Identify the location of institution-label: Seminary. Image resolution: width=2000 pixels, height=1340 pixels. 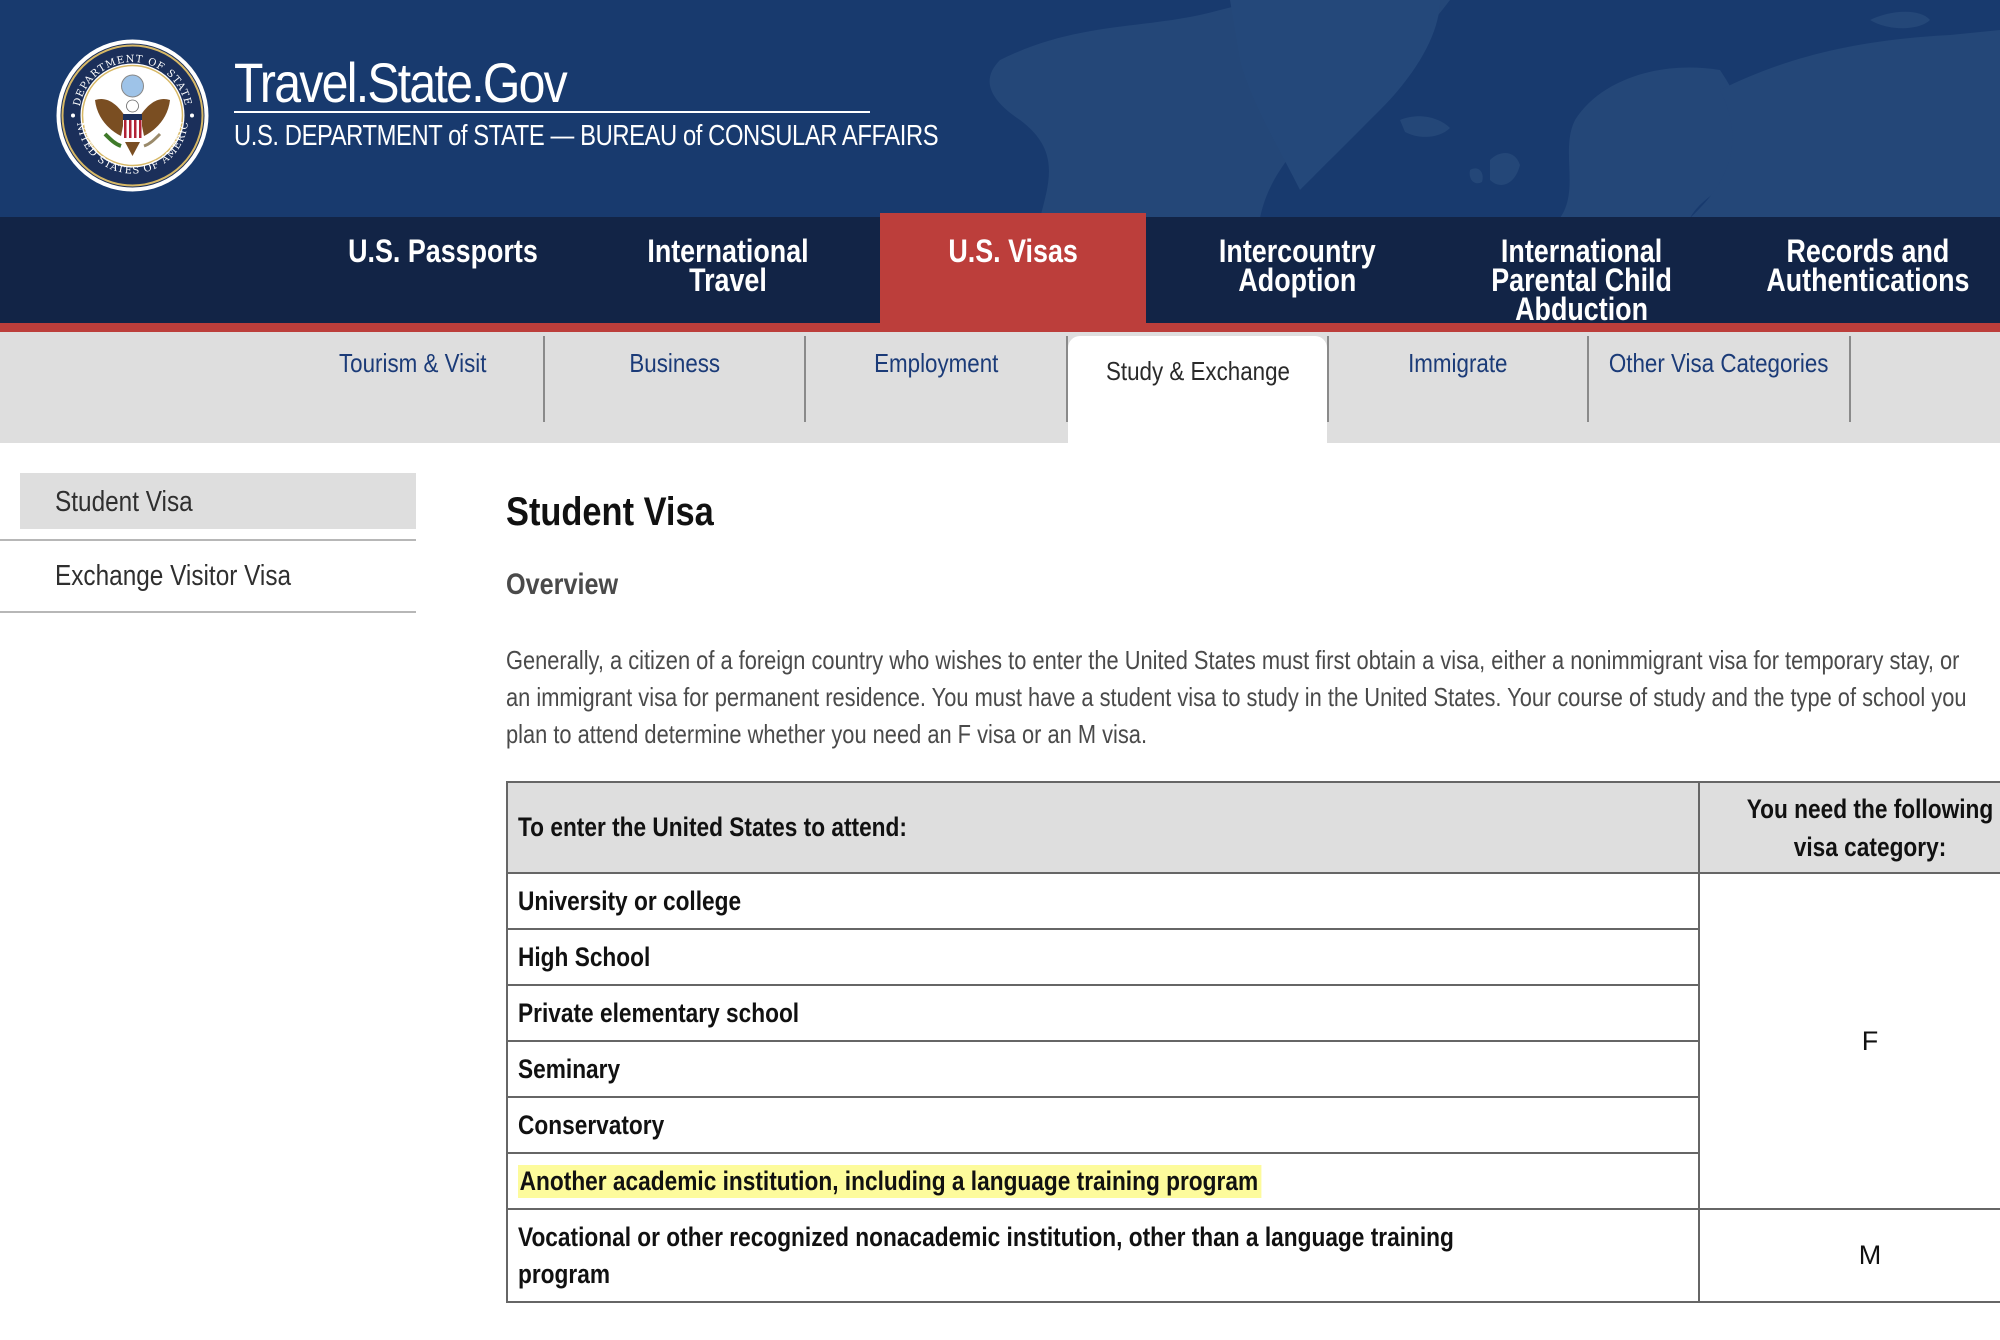
(569, 1068).